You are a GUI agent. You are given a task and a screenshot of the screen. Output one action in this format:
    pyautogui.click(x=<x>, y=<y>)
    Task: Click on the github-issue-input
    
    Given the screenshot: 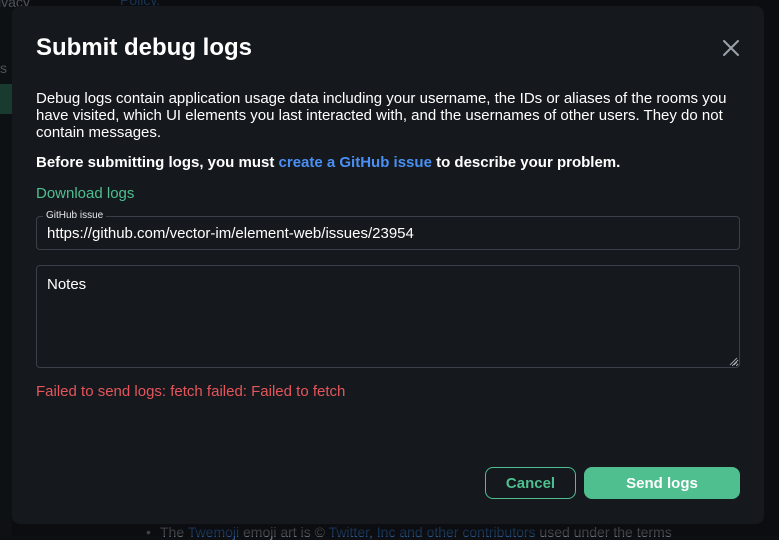 What is the action you would take?
    pyautogui.click(x=387, y=233)
    